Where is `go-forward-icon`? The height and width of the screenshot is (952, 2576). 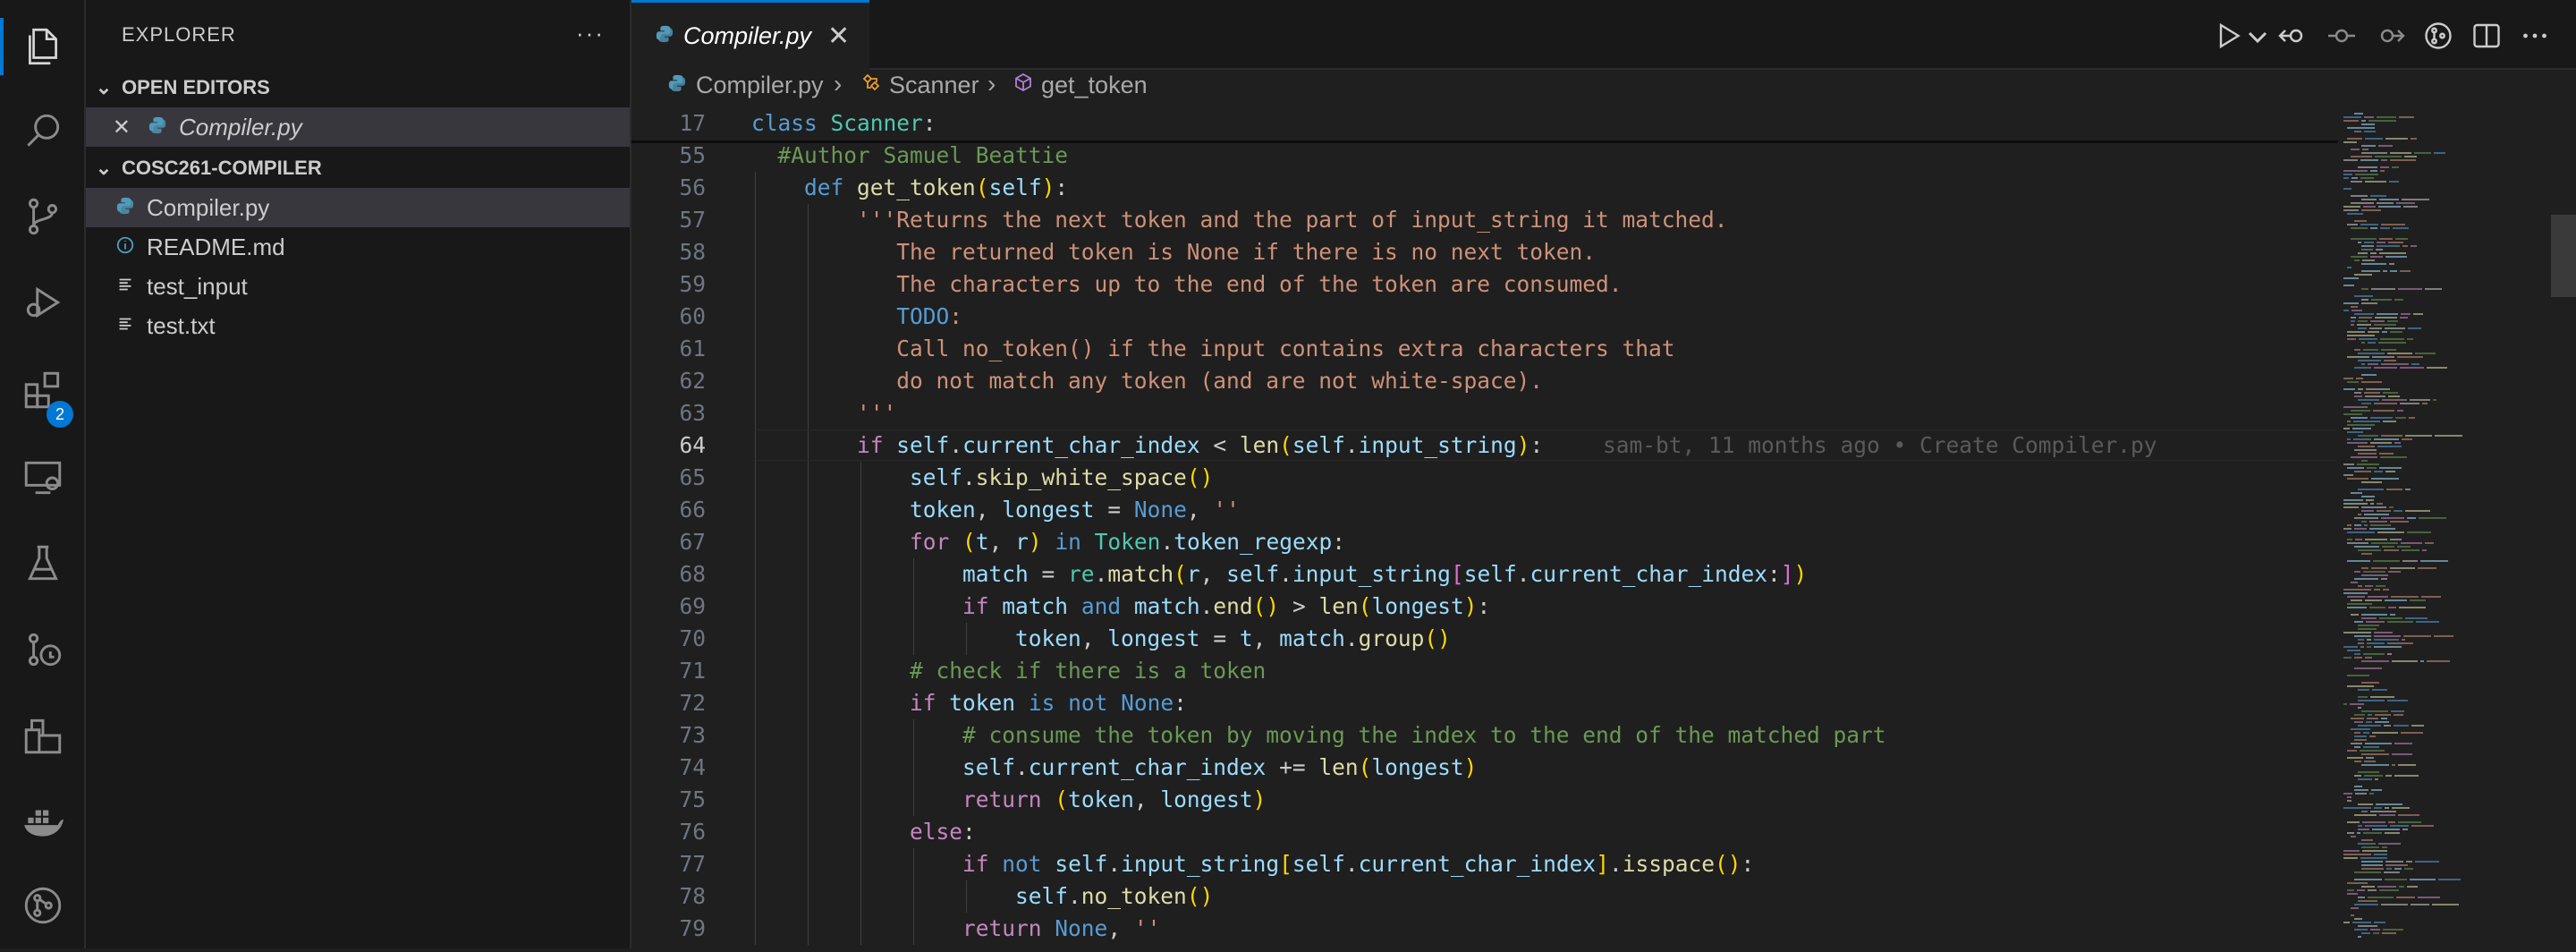 go-forward-icon is located at coordinates (2390, 36).